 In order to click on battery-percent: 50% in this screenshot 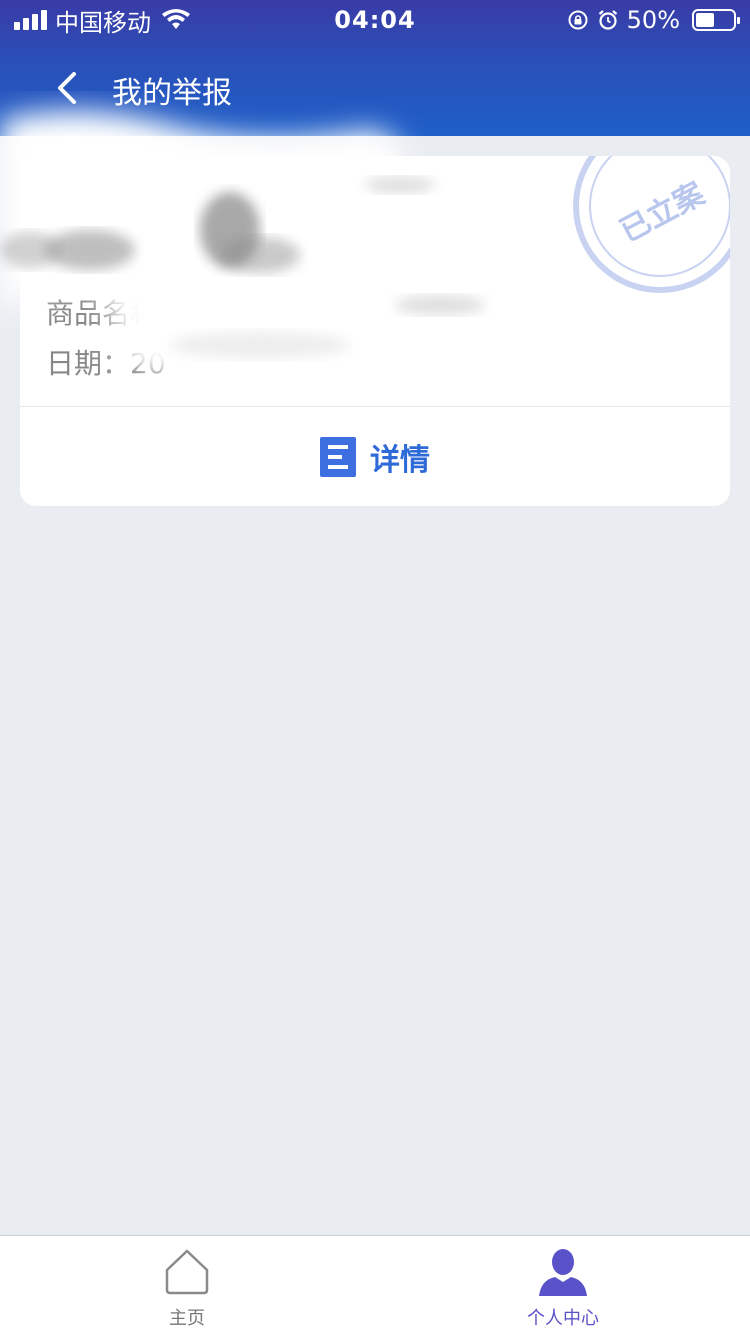, I will do `click(653, 20)`.